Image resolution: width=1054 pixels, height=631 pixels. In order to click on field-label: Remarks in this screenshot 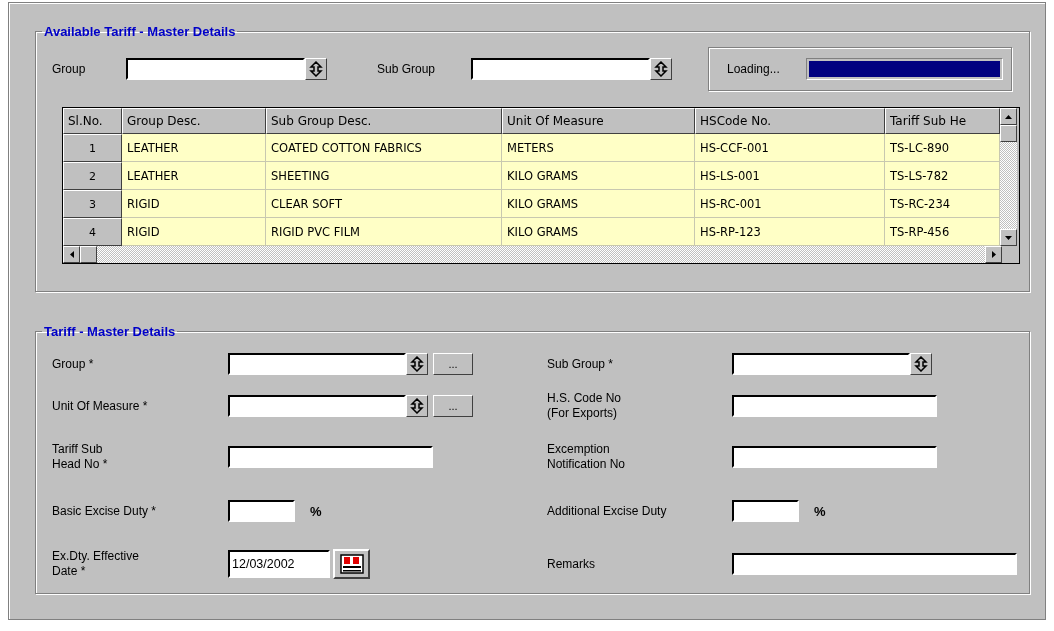, I will do `click(571, 564)`.